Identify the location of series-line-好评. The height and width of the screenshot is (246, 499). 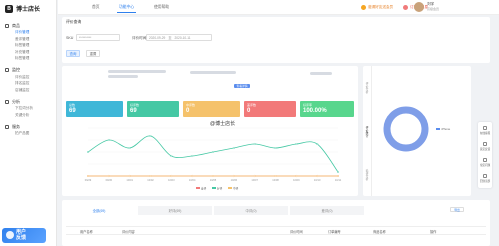
(213, 154).